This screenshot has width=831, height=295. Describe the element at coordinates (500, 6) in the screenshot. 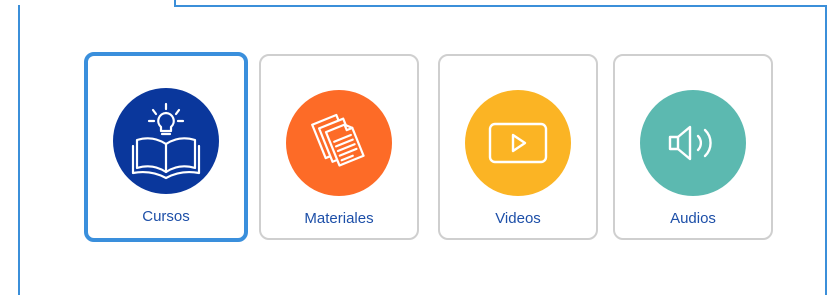

I see `panel-top-border` at that location.